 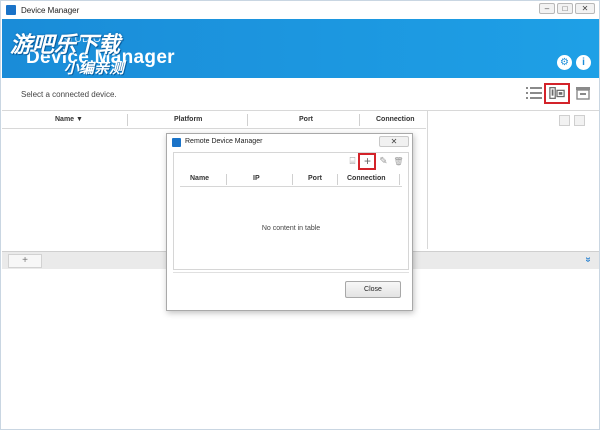 I want to click on device-detail-pane, so click(x=513, y=180).